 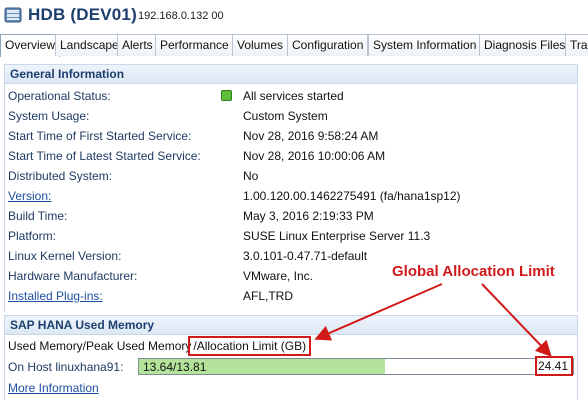 What do you see at coordinates (82, 14) in the screenshot?
I see `system-title: HDB (DEV01)` at bounding box center [82, 14].